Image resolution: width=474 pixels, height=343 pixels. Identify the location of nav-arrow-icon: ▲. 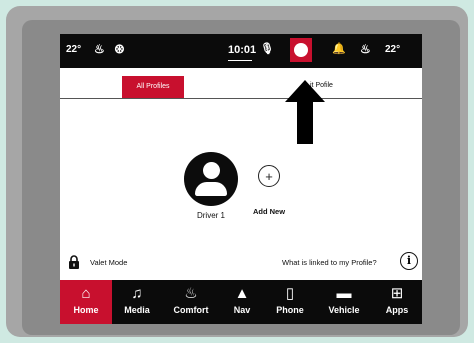
(242, 293).